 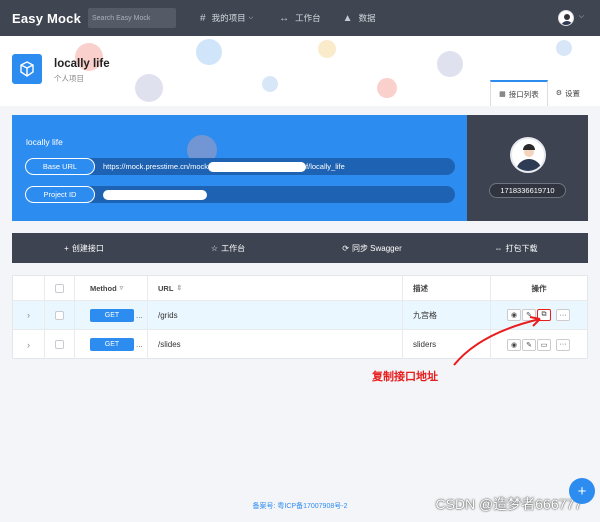 I want to click on add-fab-button: +, so click(x=582, y=491).